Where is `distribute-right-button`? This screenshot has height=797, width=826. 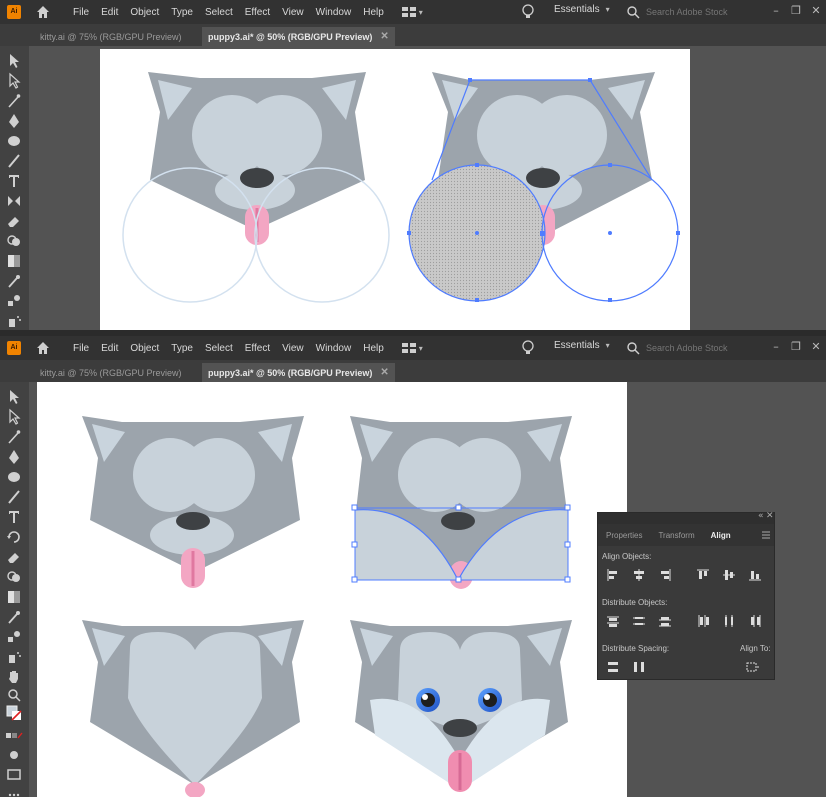 distribute-right-button is located at coordinates (755, 621).